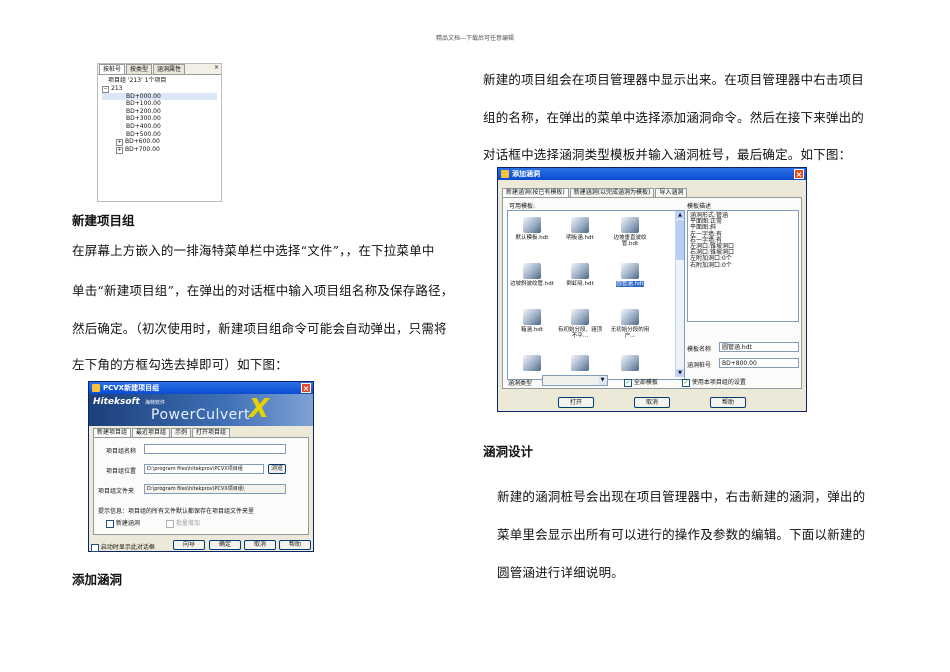 The image size is (950, 672). What do you see at coordinates (680, 215) in the screenshot?
I see `scroll-up-icon: ▲` at bounding box center [680, 215].